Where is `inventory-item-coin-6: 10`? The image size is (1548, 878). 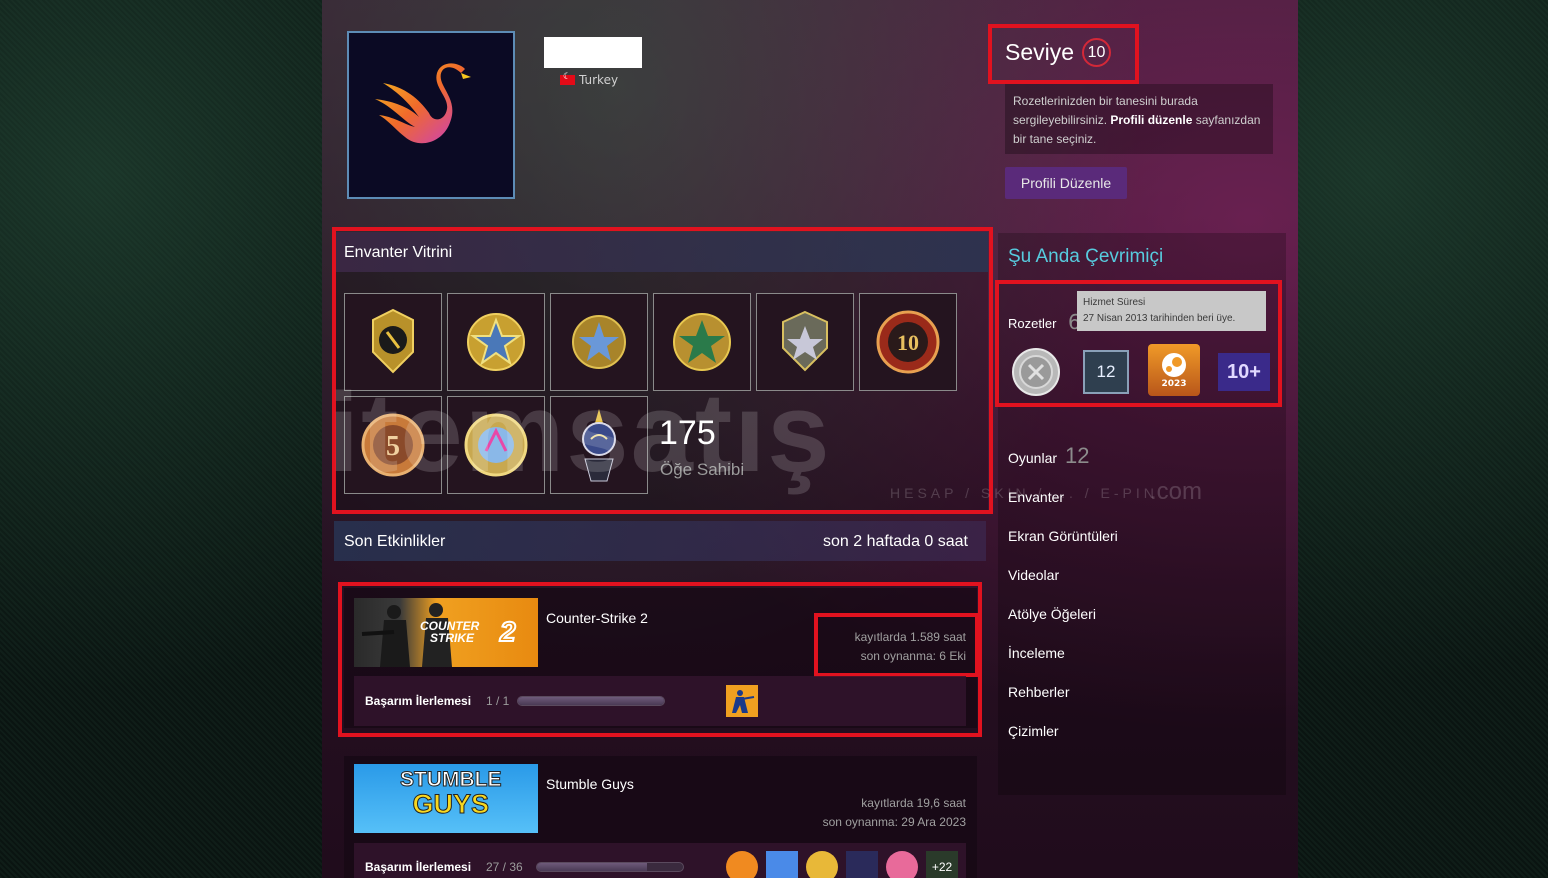 inventory-item-coin-6: 10 is located at coordinates (908, 342).